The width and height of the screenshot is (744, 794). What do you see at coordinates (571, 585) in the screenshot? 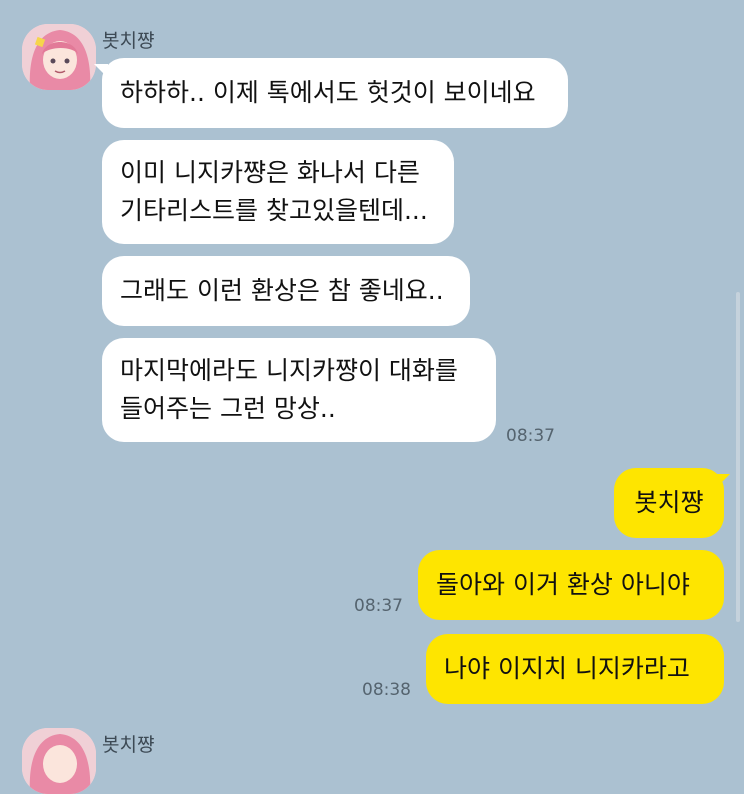
I see `my-message-bubble: 돌아와 이거 환상 아니야` at bounding box center [571, 585].